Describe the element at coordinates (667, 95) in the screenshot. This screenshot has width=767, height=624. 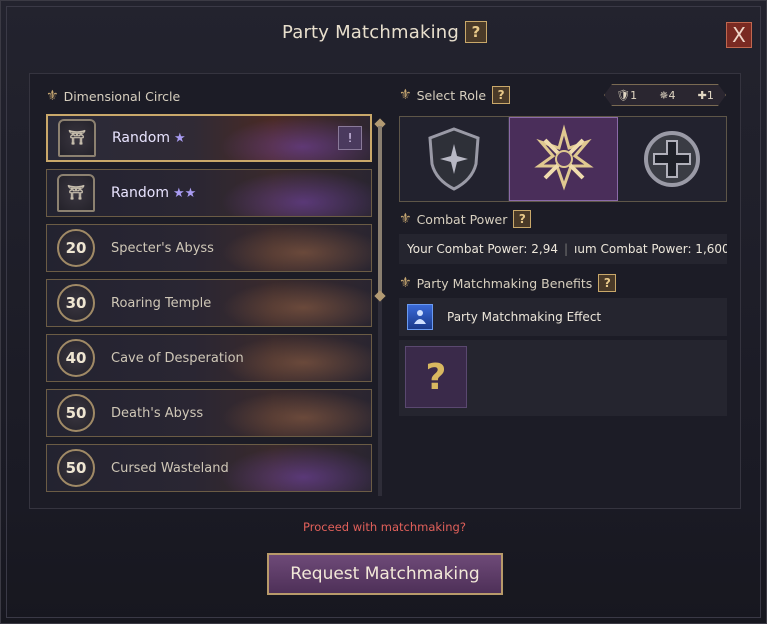
I see `dps-count: ✵4` at that location.